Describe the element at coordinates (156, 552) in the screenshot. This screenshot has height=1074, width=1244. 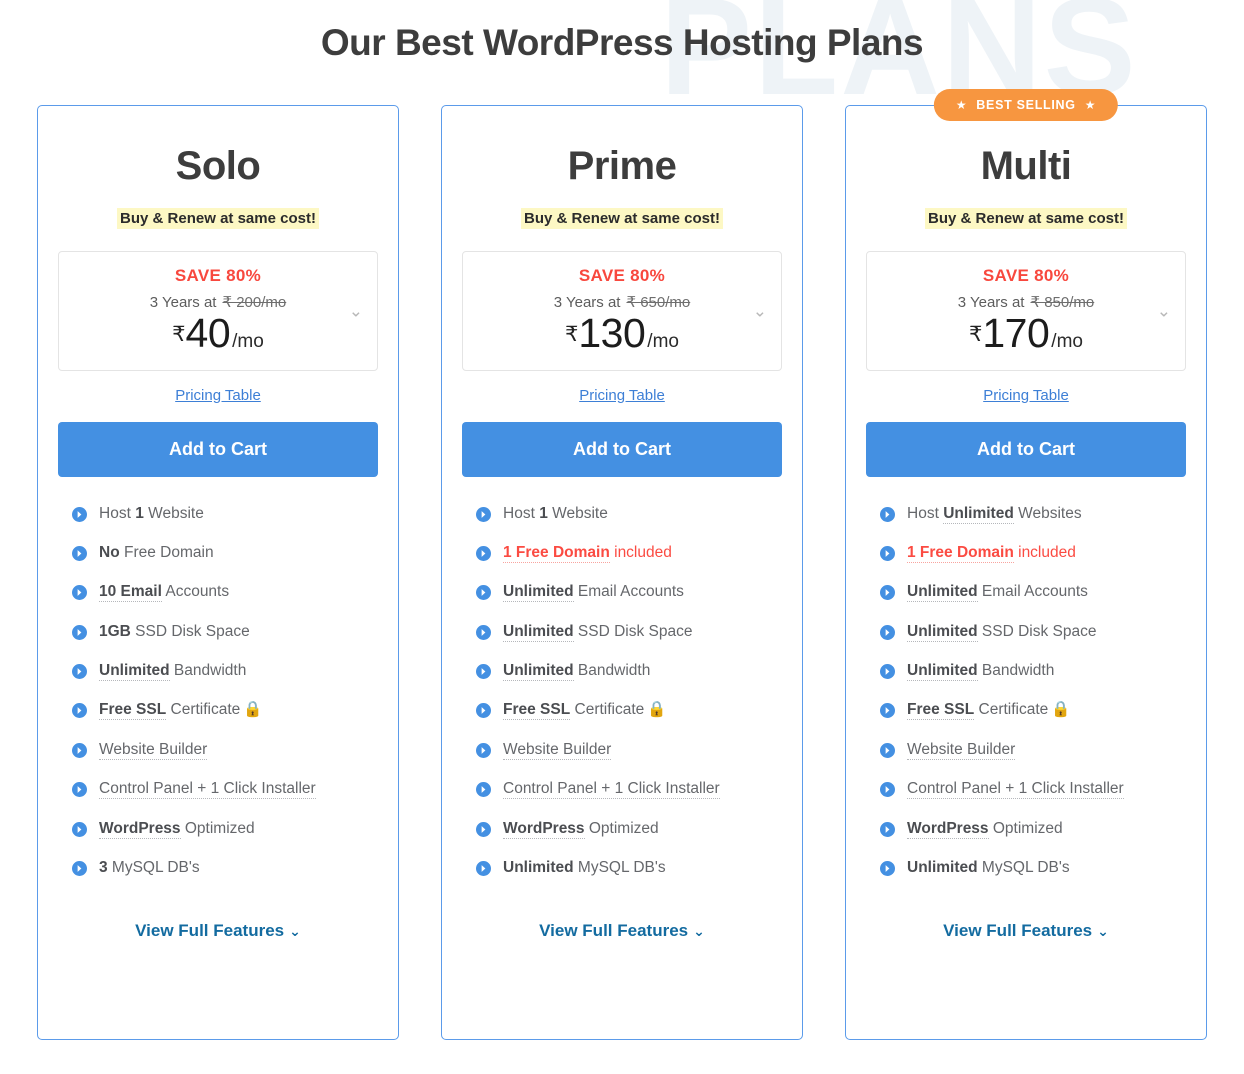
I see `feature-text: No Free Domain` at that location.